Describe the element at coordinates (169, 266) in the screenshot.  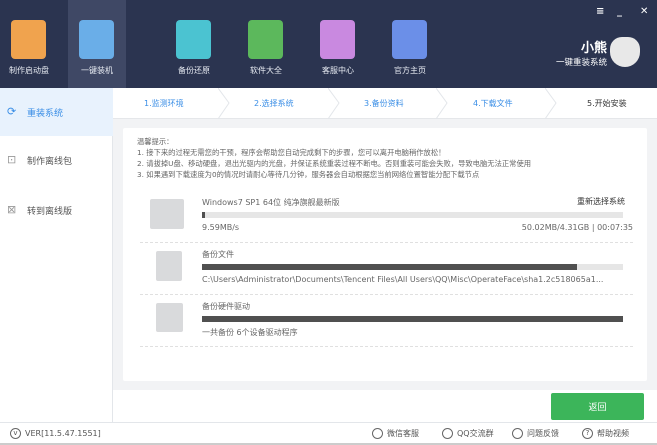
I see `document-icon` at that location.